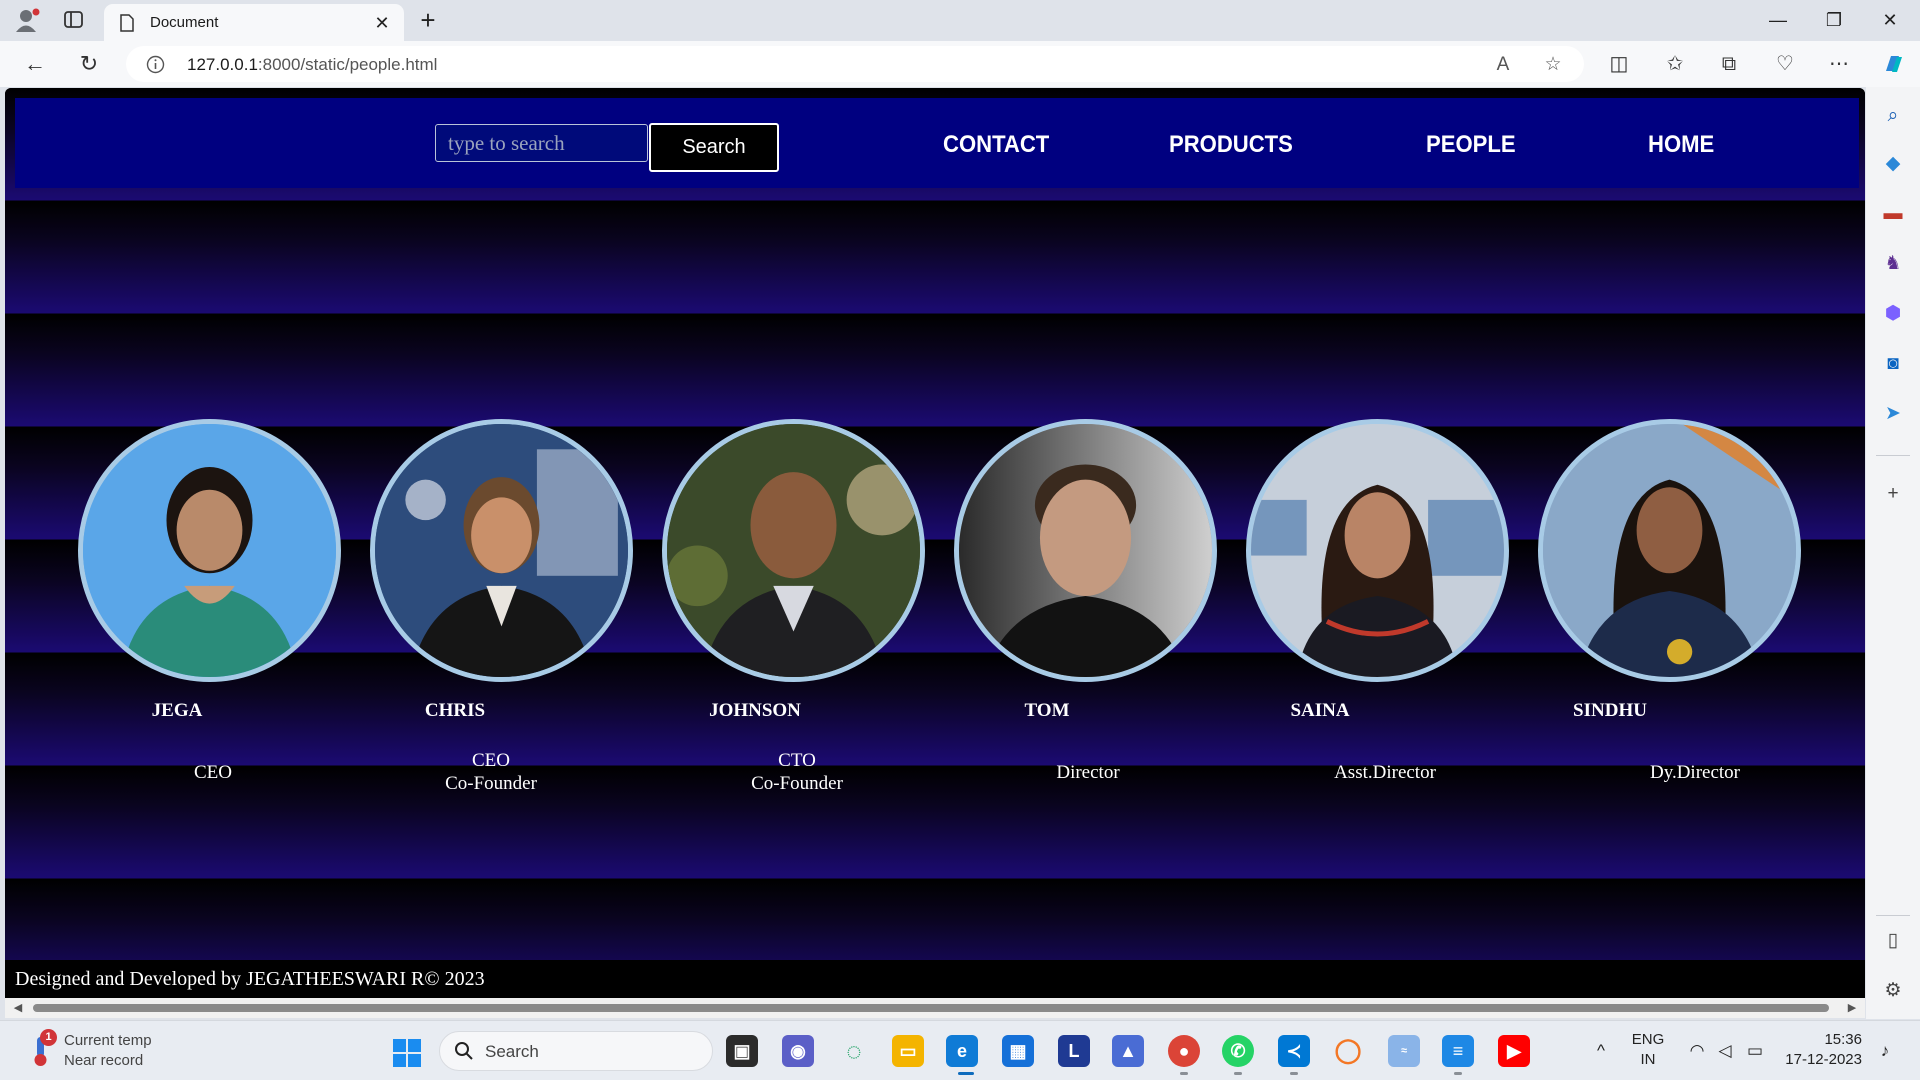 Image resolution: width=1920 pixels, height=1080 pixels. Describe the element at coordinates (714, 147) in the screenshot. I see `search-button: Search` at that location.